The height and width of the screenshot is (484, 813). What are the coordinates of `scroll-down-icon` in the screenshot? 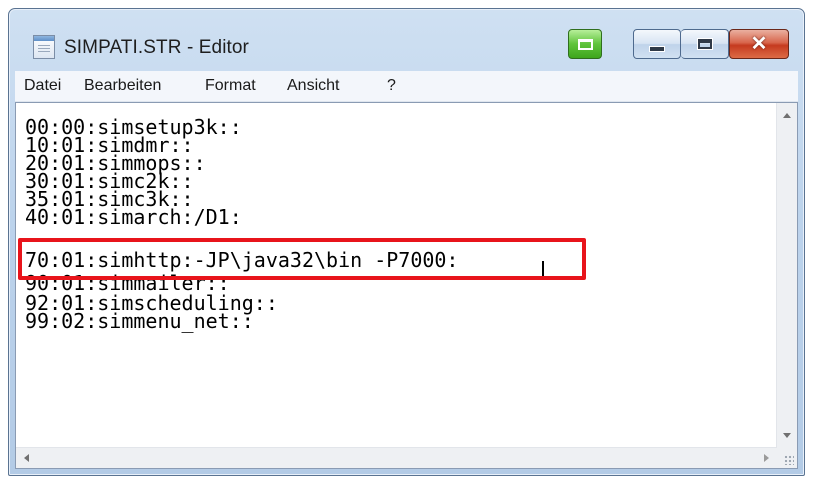 It's located at (787, 435).